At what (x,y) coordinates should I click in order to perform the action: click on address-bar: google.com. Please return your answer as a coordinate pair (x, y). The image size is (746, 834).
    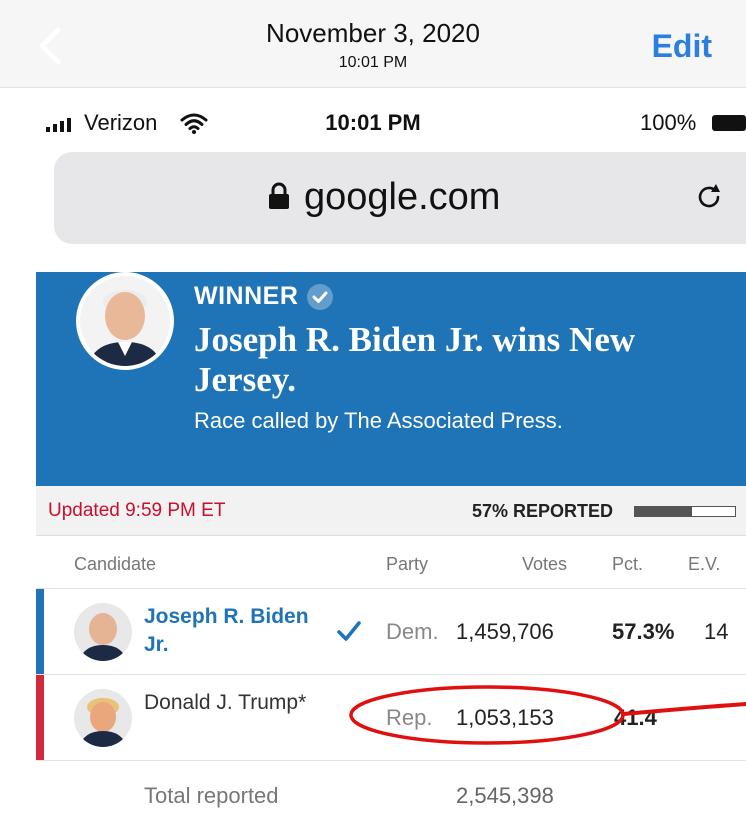
    Looking at the image, I should click on (400, 198).